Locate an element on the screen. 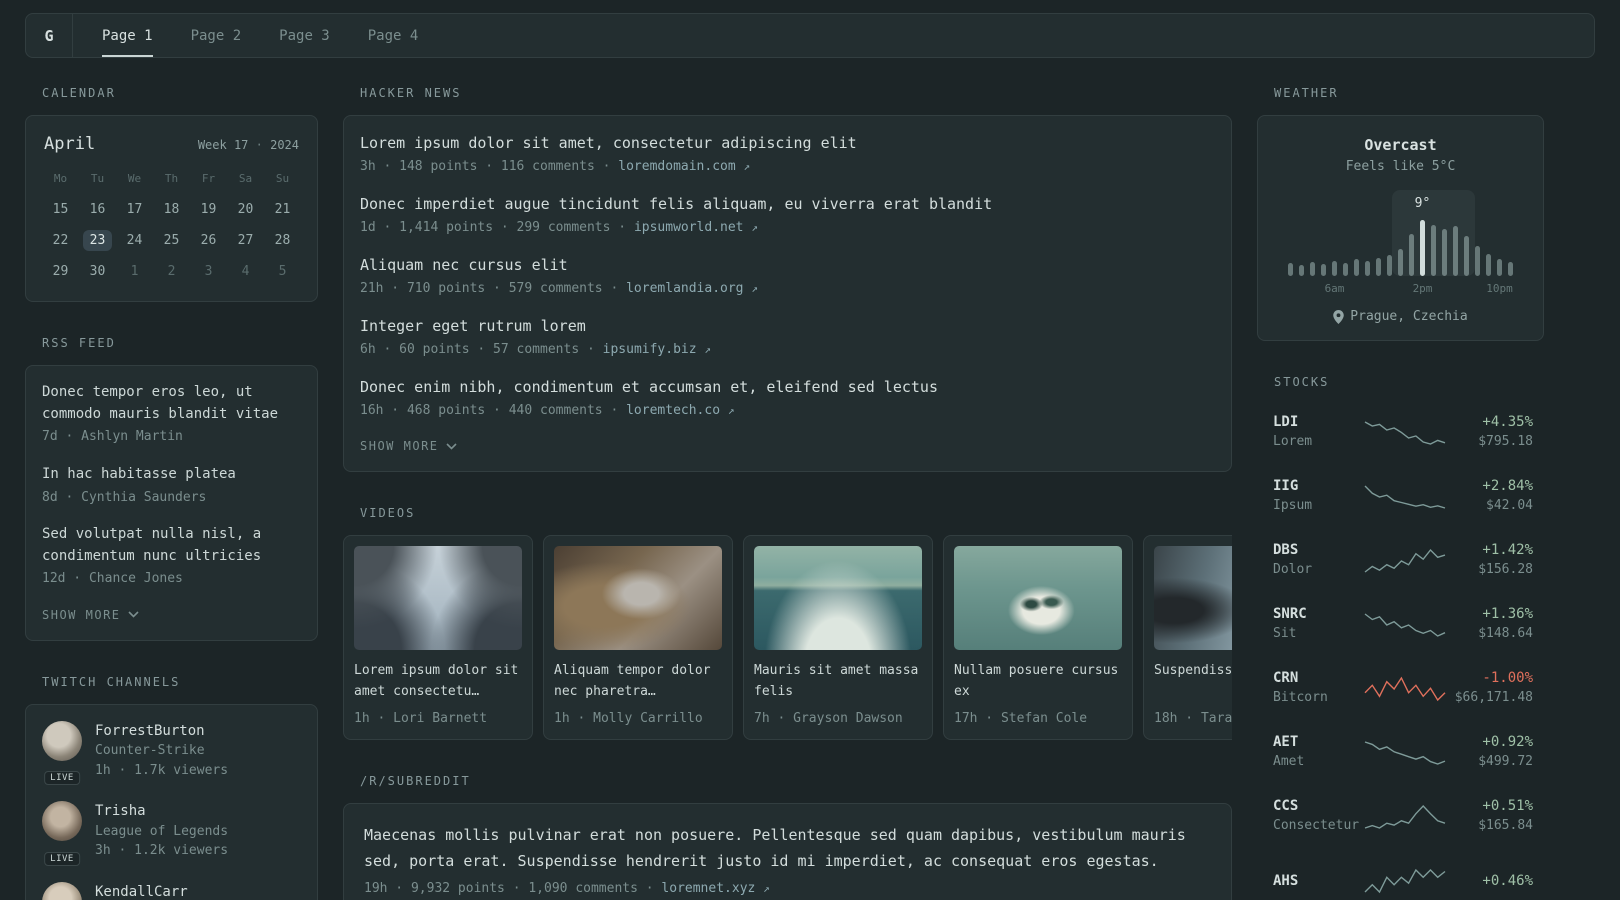 This screenshot has width=1620, height=900. hn-show-more-button: SHOW MORE is located at coordinates (408, 446).